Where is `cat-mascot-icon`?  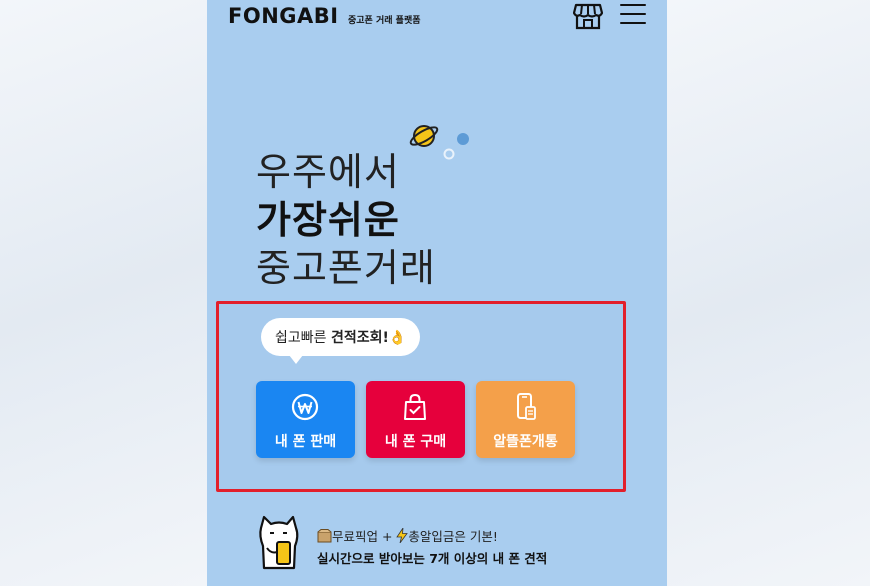 cat-mascot-icon is located at coordinates (279, 542).